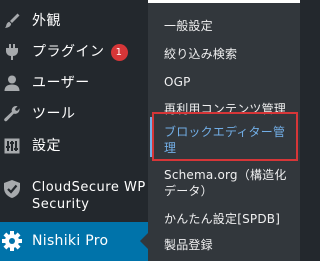 This screenshot has height=261, width=320. I want to click on paintbrush-icon, so click(12, 21).